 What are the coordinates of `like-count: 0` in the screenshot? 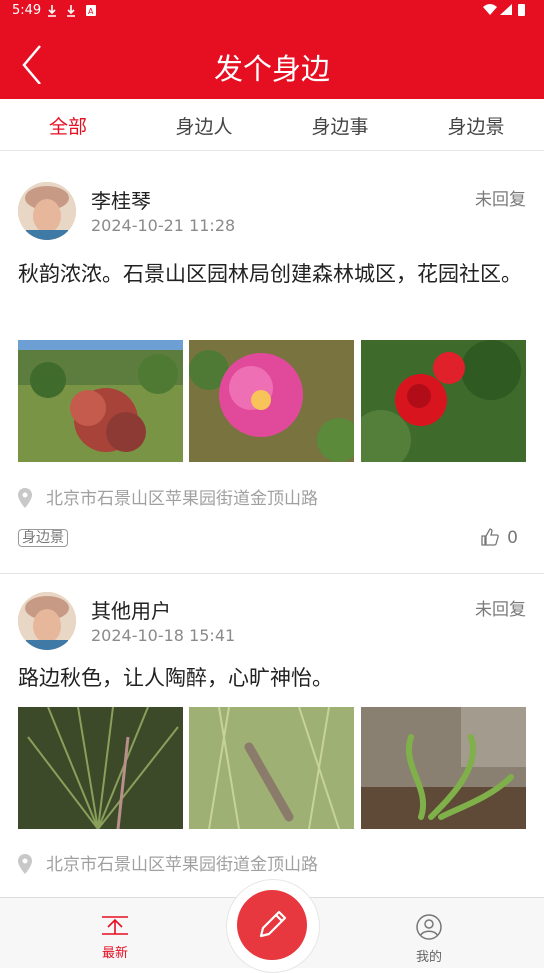 It's located at (512, 538).